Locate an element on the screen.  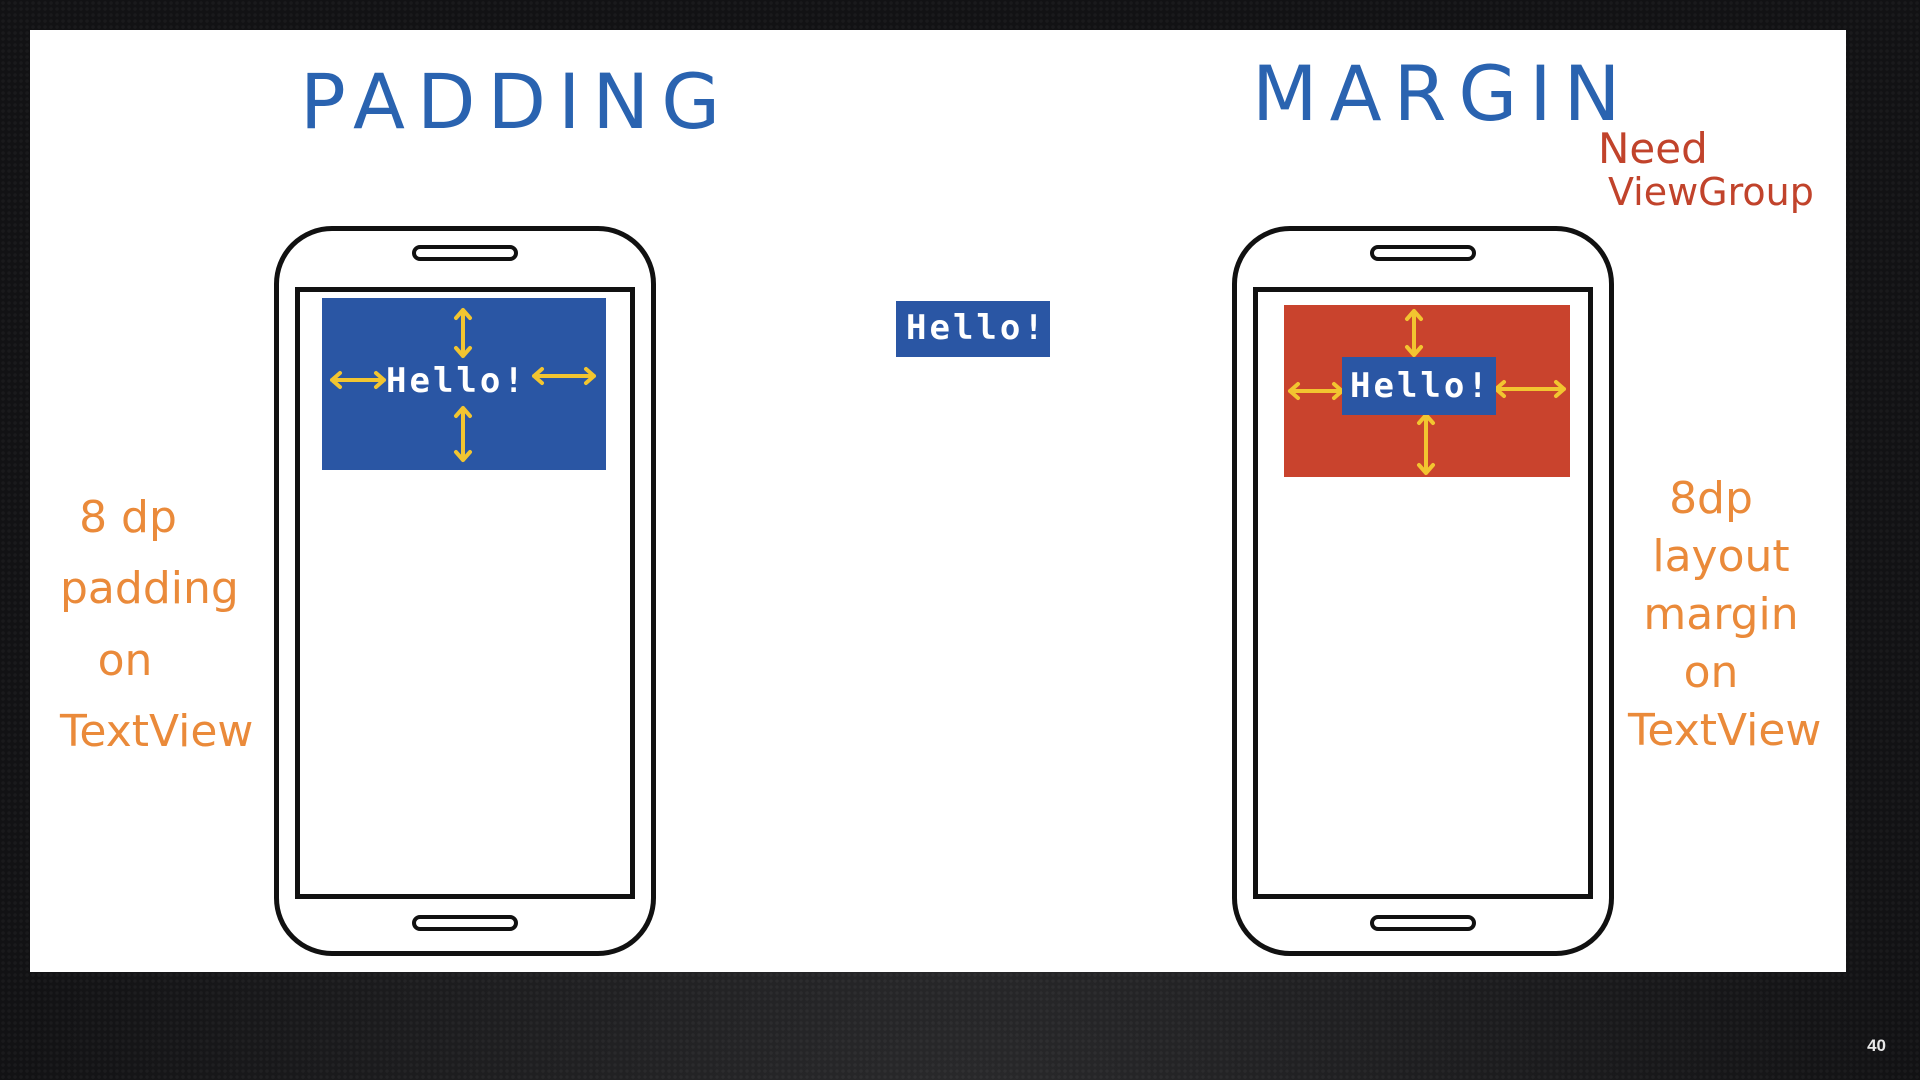
padding-textview-box: Hello! is located at coordinates (464, 384).